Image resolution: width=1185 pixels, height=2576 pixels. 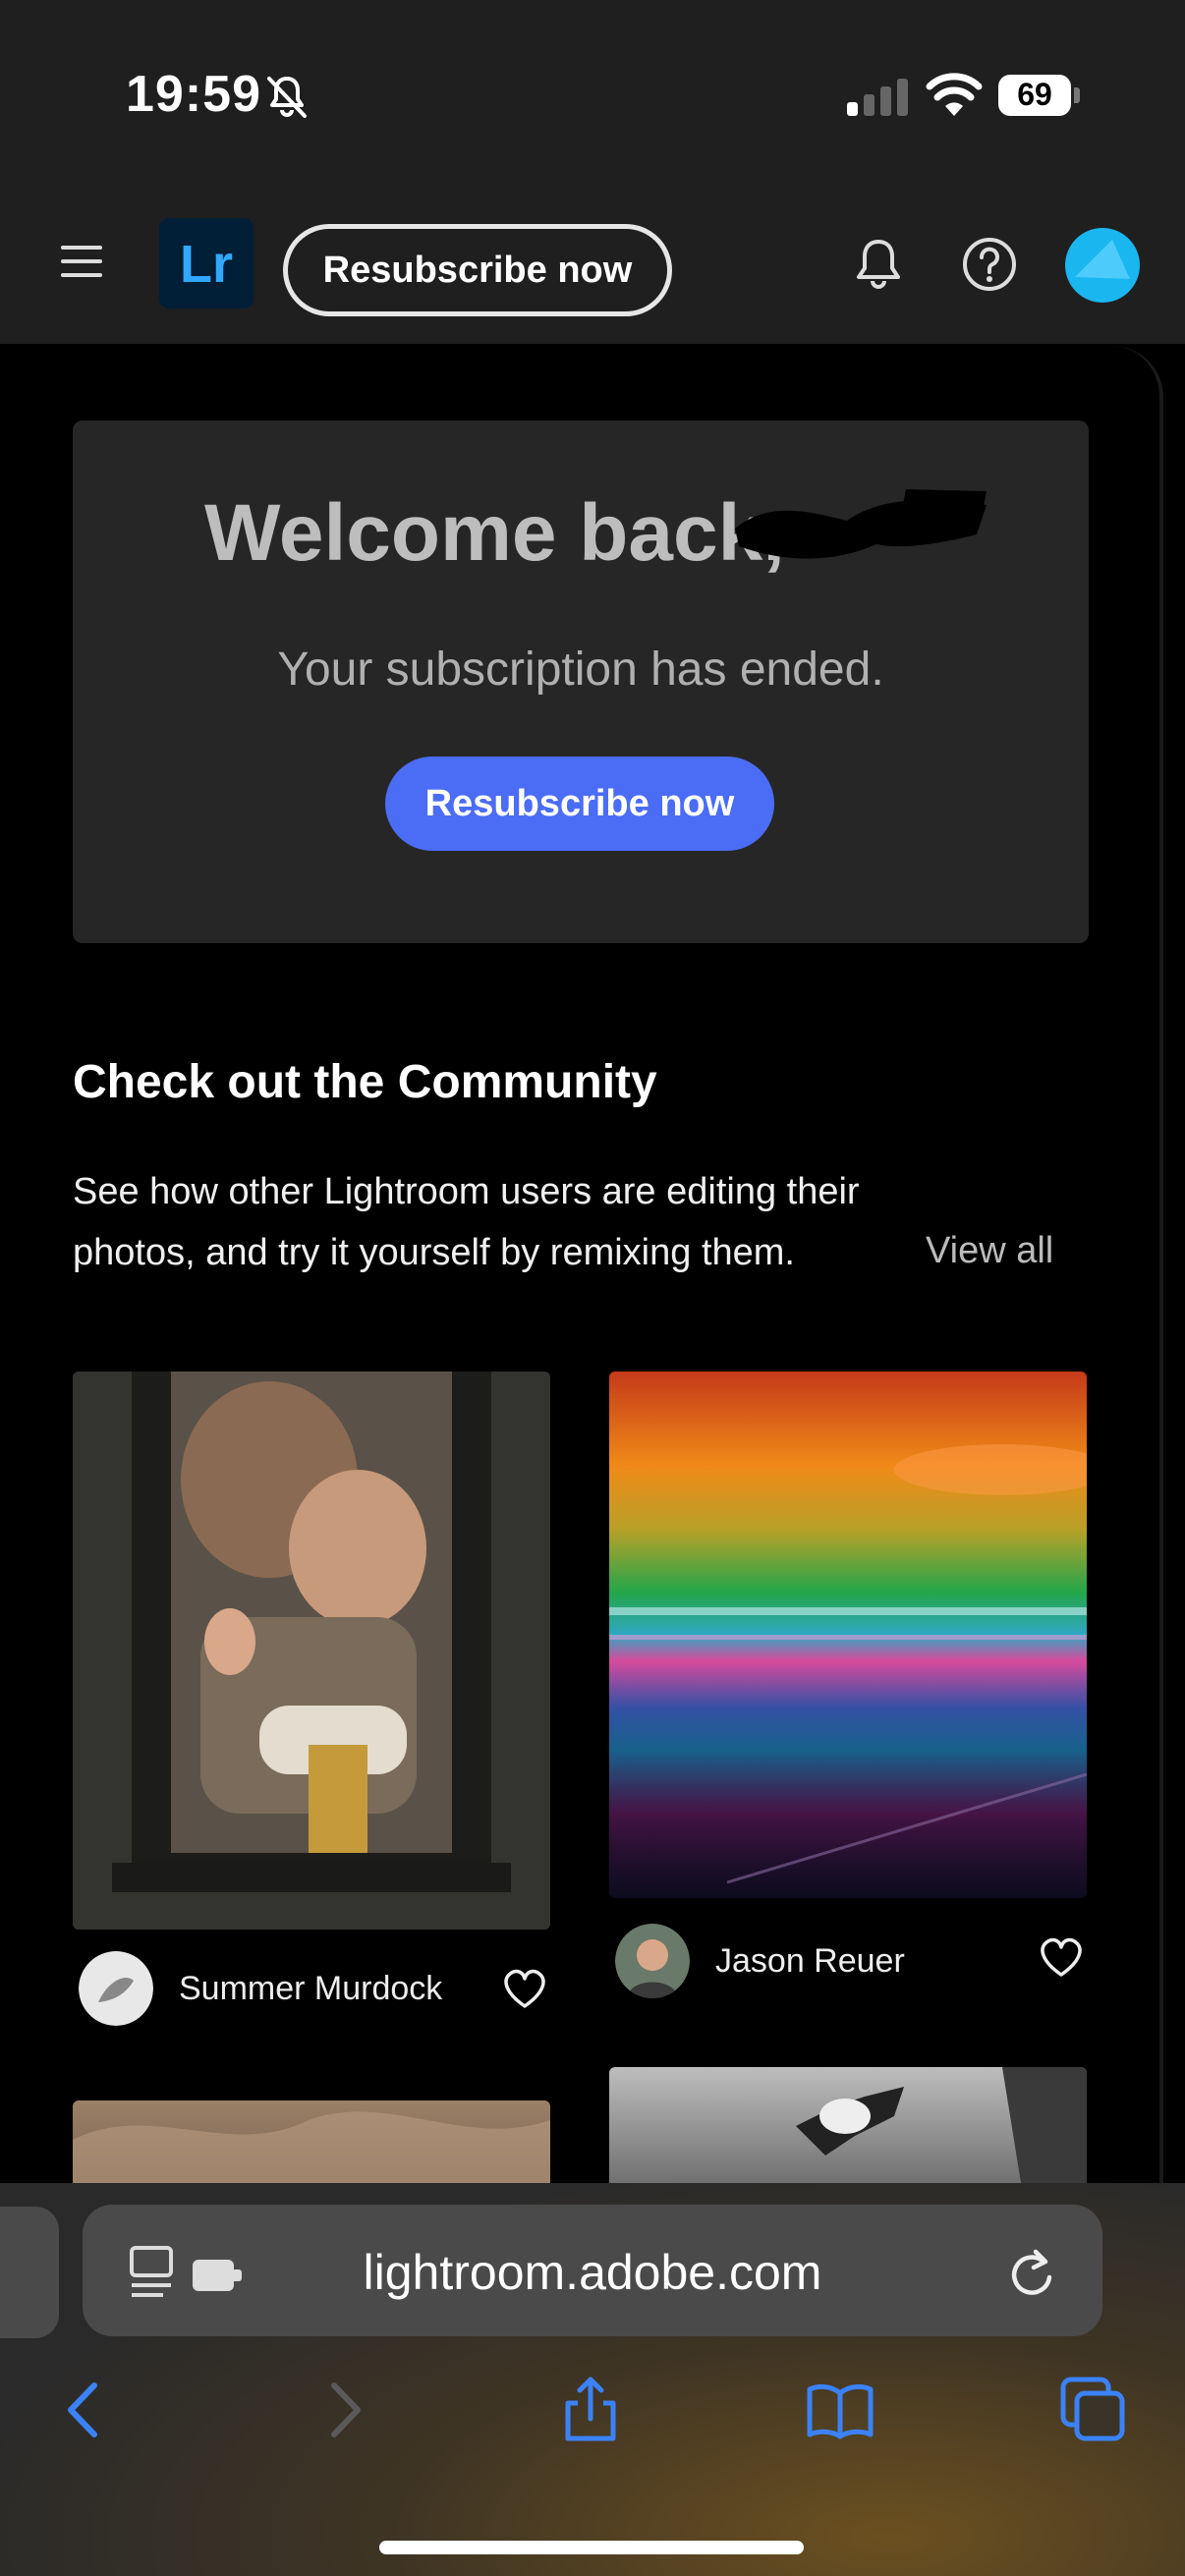 What do you see at coordinates (878, 97) in the screenshot?
I see `signal-icon` at bounding box center [878, 97].